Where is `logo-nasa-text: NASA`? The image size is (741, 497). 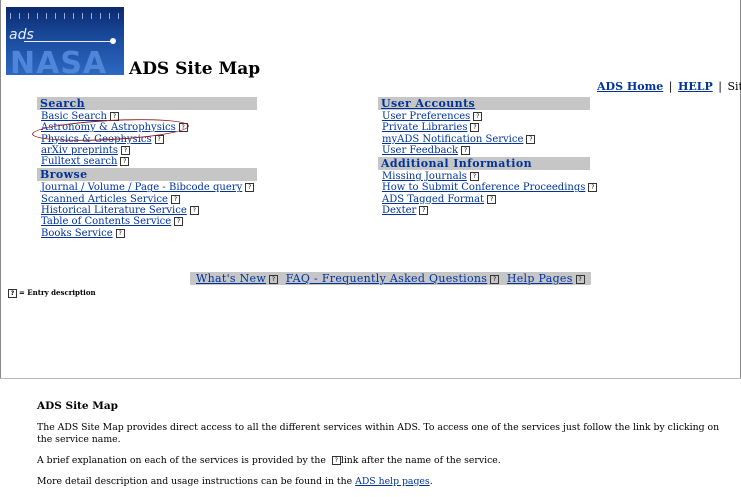 logo-nasa-text: NASA is located at coordinates (59, 60).